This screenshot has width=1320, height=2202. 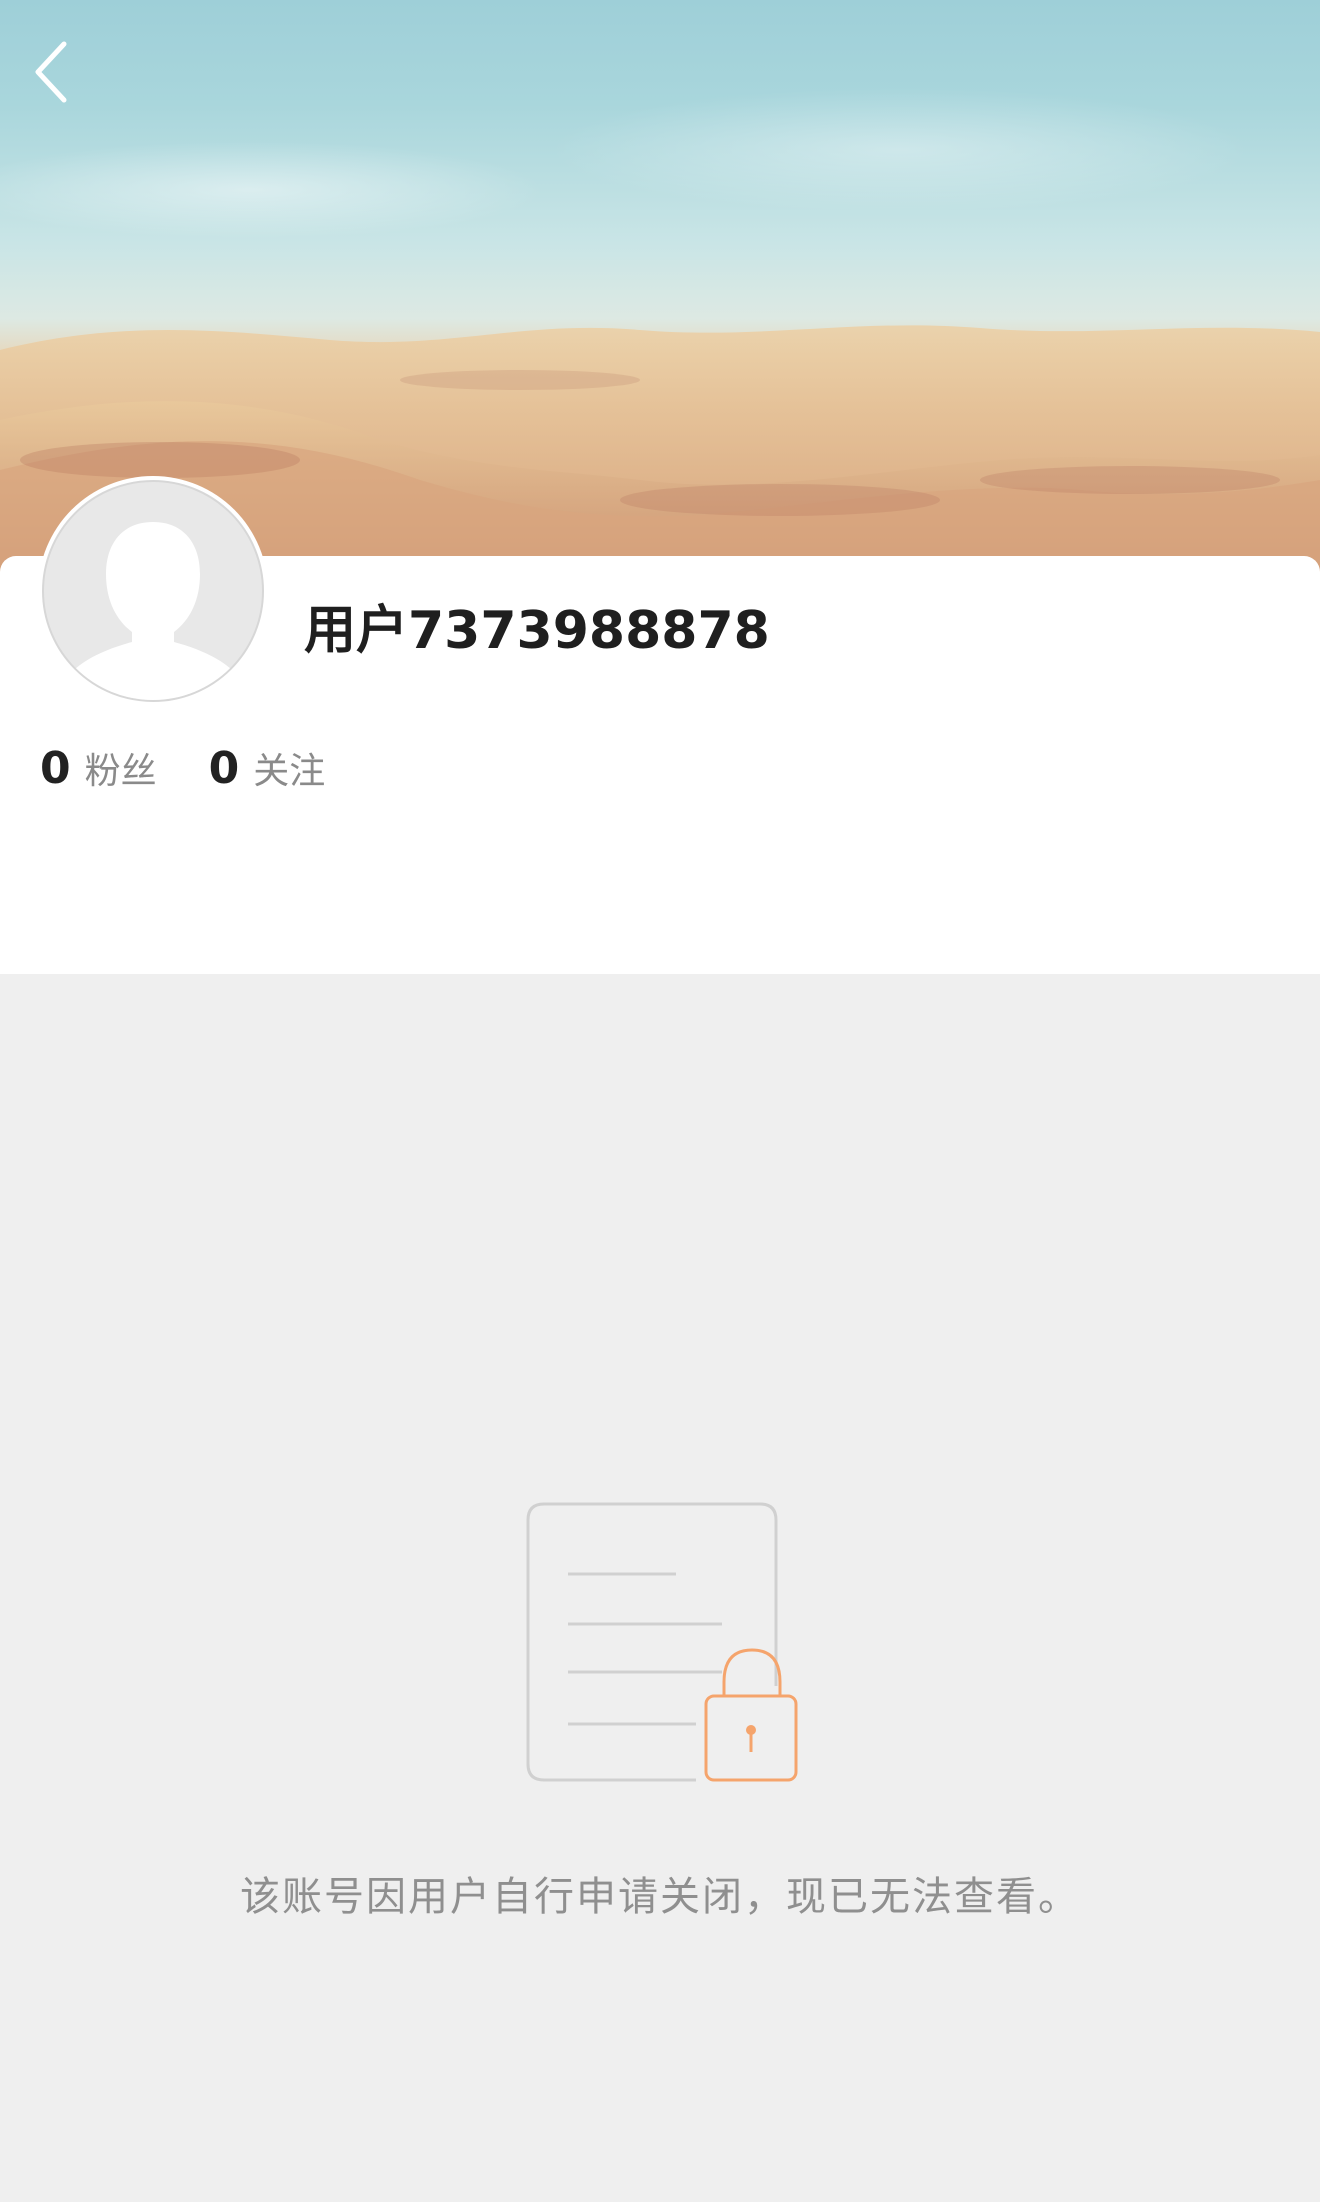 What do you see at coordinates (51, 72) in the screenshot?
I see `chevron-left-icon` at bounding box center [51, 72].